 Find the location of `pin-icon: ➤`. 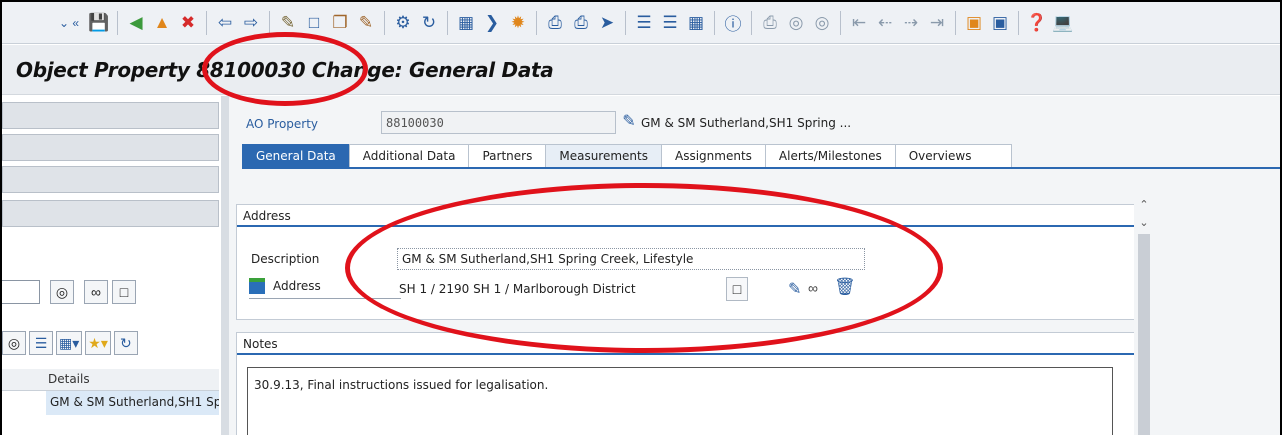

pin-icon: ➤ is located at coordinates (607, 23).